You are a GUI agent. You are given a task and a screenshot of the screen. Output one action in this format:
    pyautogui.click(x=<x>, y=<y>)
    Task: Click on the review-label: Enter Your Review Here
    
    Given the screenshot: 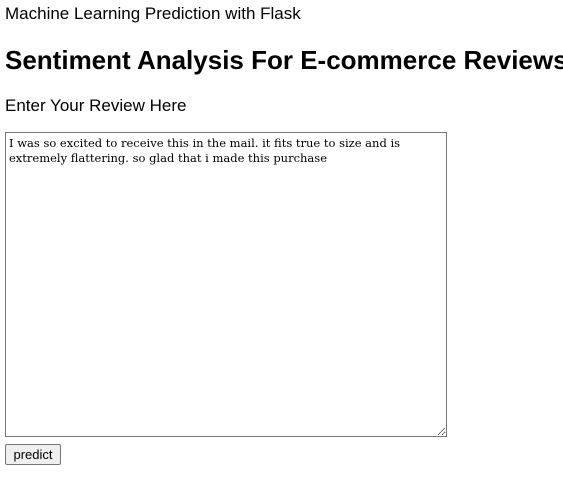 What is the action you would take?
    pyautogui.click(x=96, y=105)
    